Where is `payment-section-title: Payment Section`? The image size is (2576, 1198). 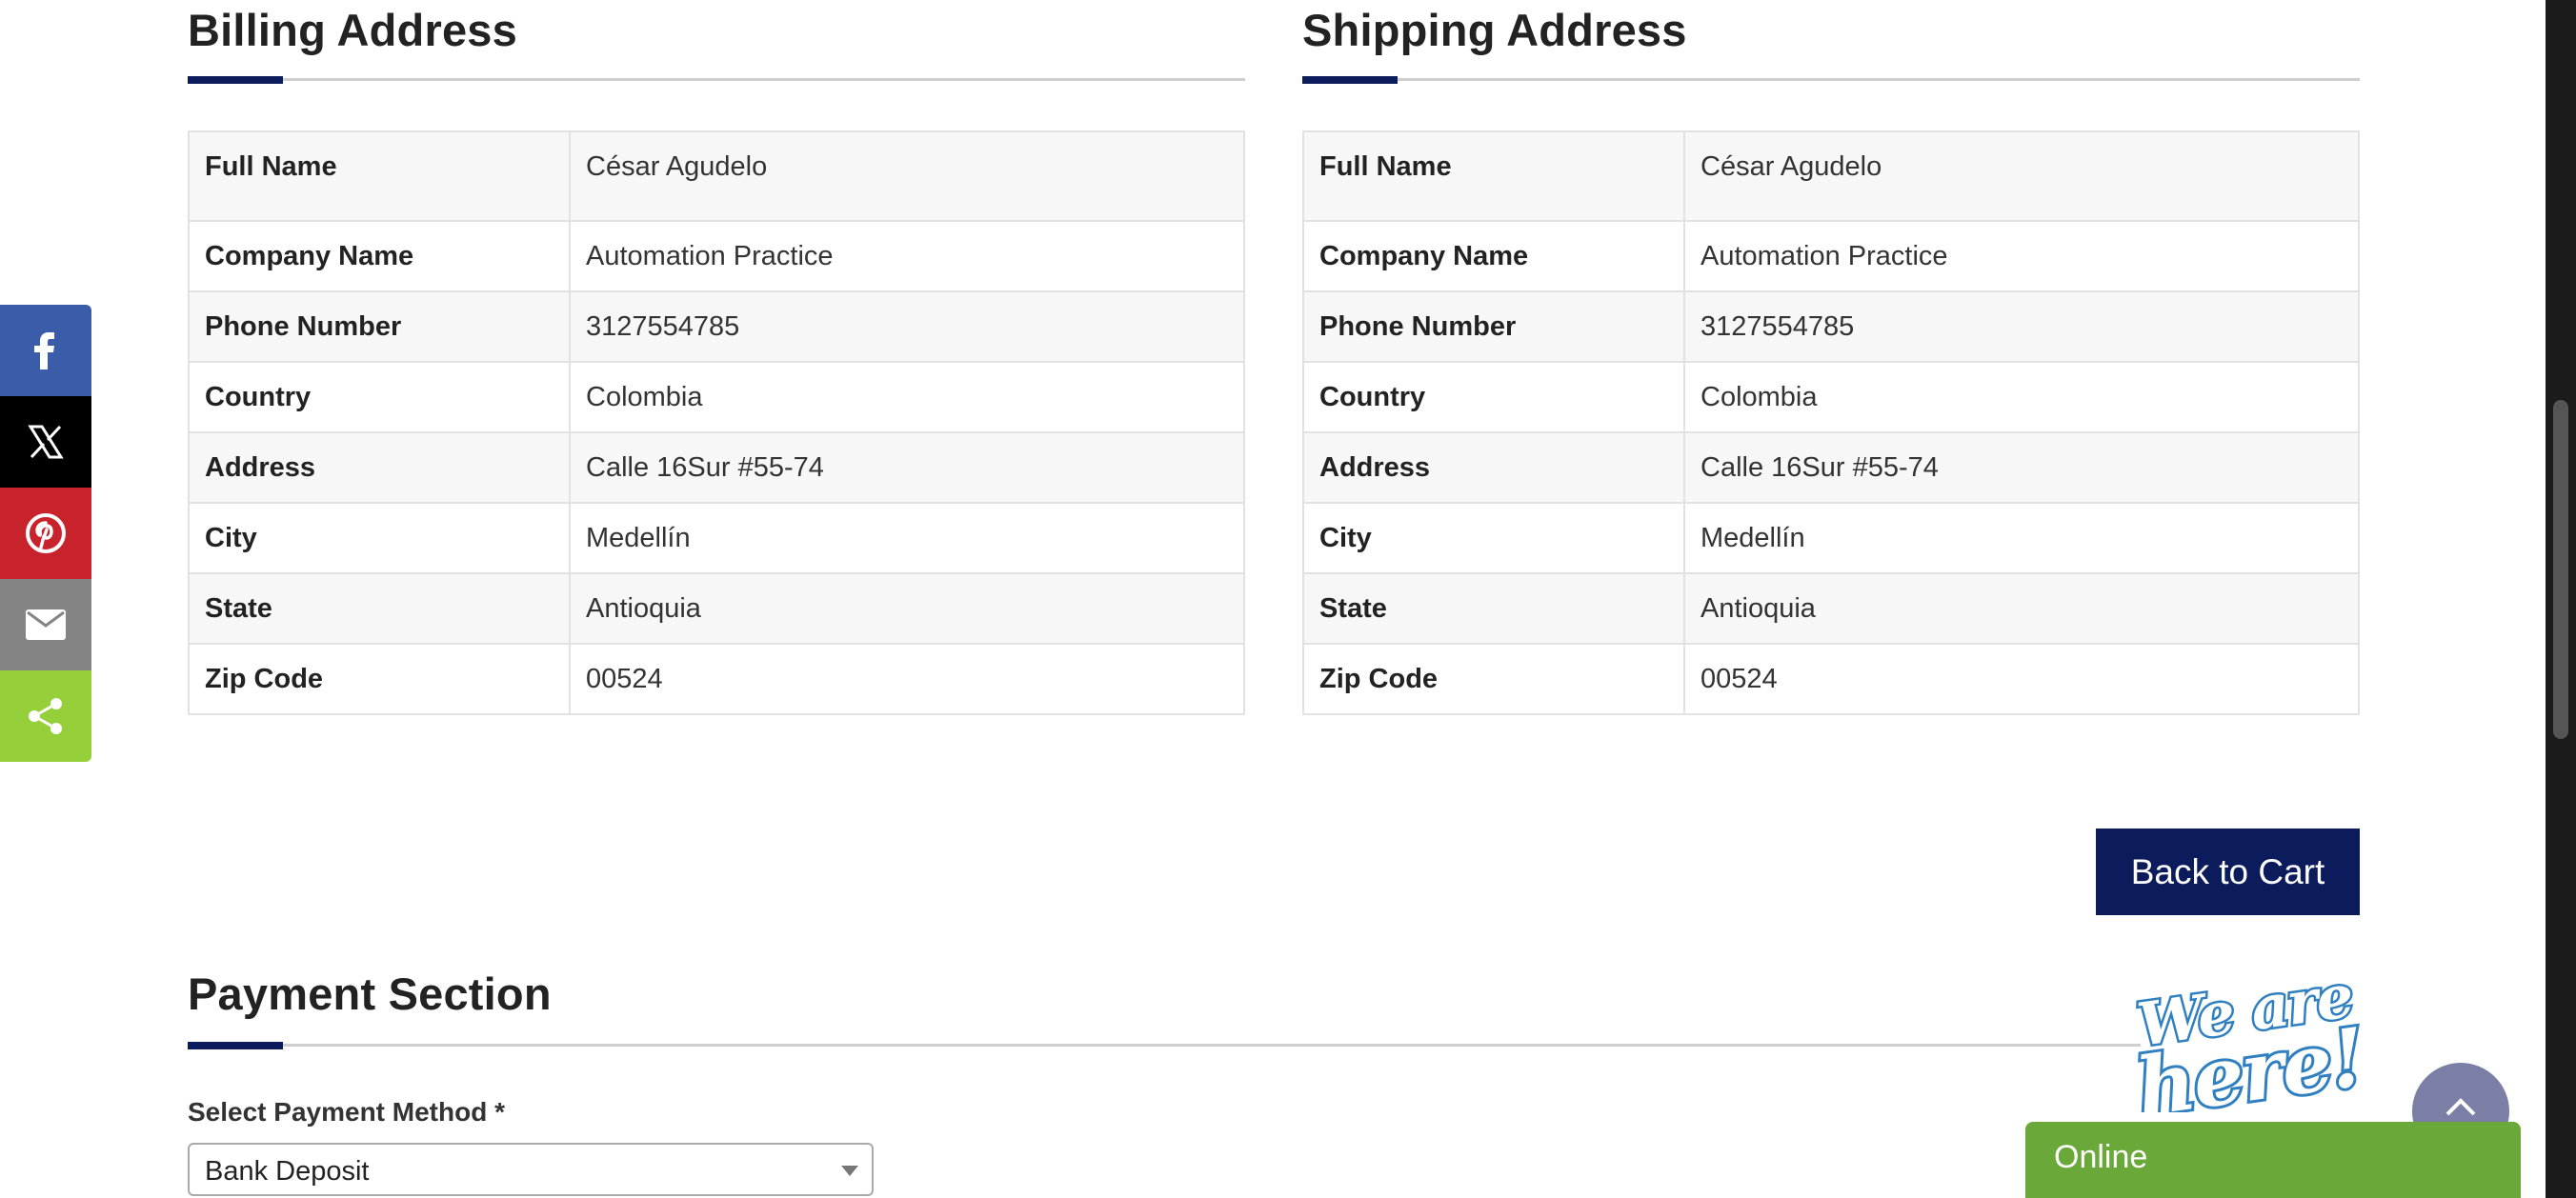
payment-section-title: Payment Section is located at coordinates (370, 993).